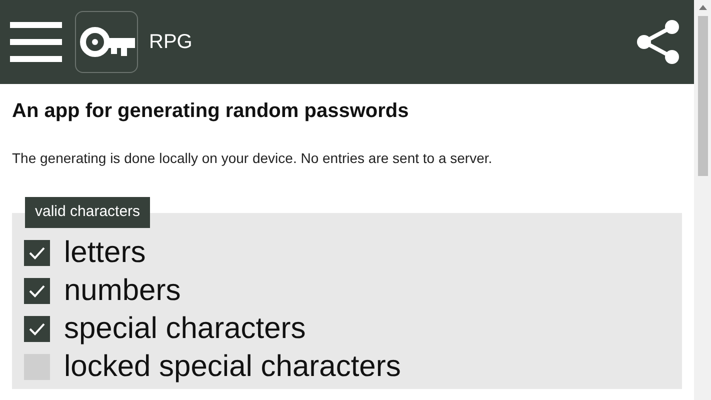  Describe the element at coordinates (211, 111) in the screenshot. I see `page-heading: An app for generating random passwords` at that location.